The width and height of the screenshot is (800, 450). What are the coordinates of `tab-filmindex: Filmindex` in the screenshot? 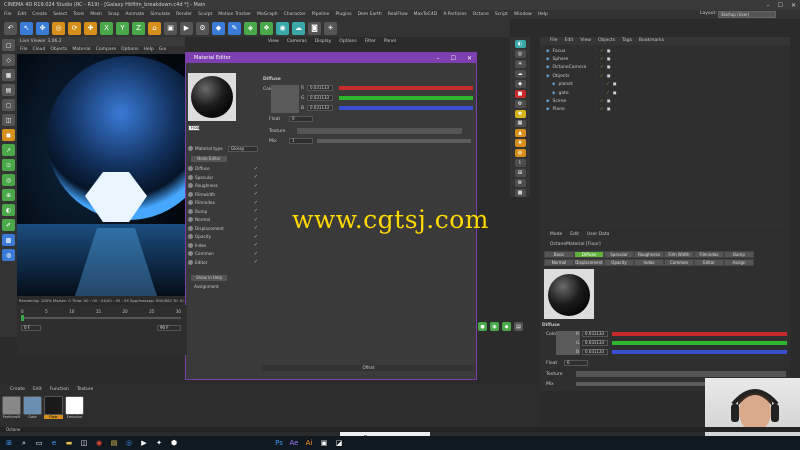 It's located at (709, 254).